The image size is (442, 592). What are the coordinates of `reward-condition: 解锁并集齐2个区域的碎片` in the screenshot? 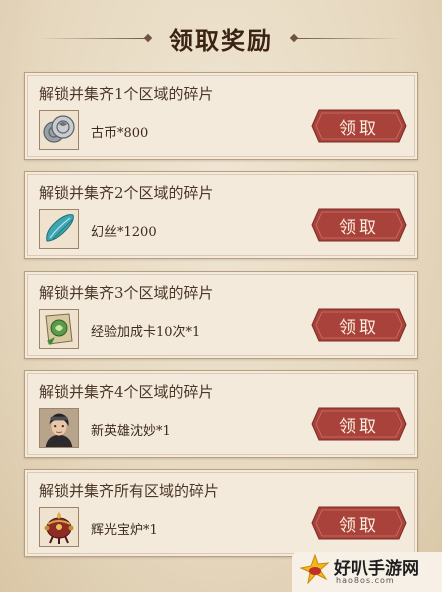 It's located at (126, 193).